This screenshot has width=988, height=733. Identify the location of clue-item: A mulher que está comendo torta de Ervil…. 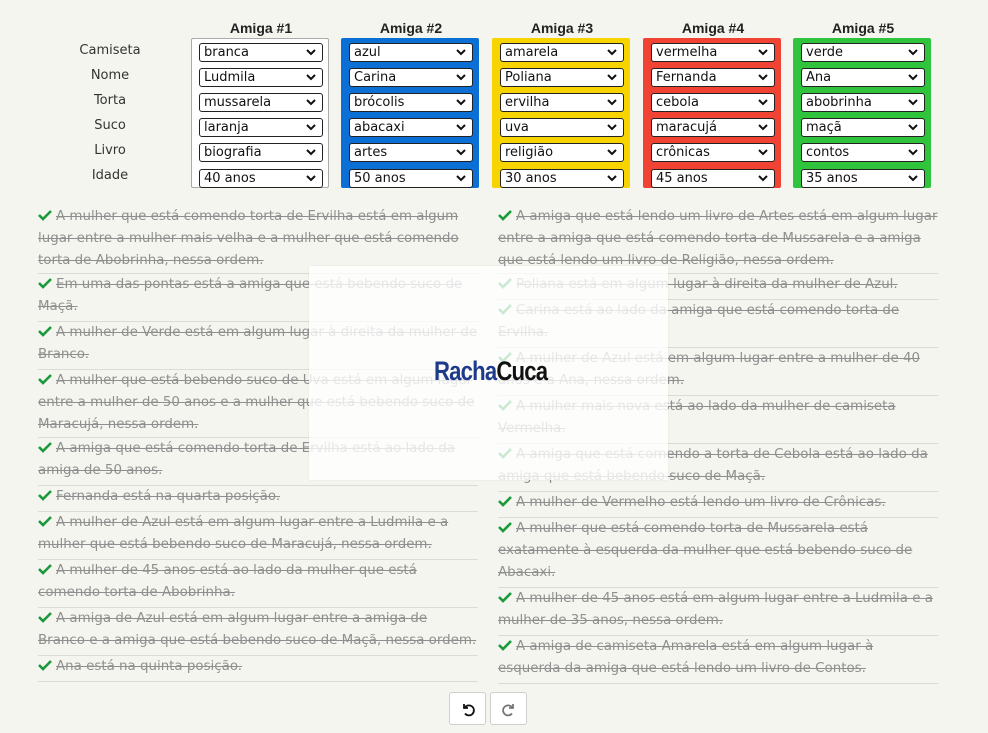
(258, 240).